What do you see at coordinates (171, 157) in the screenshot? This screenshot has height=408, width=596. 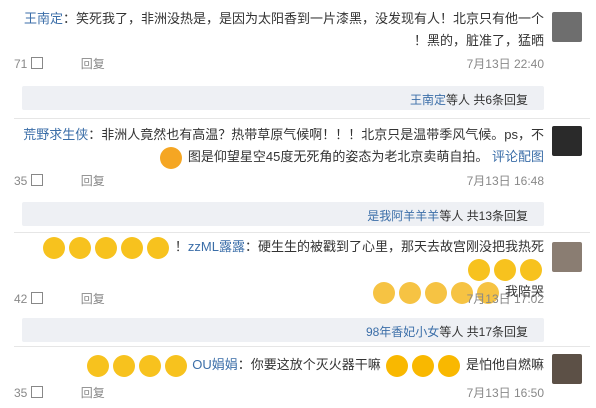 I see `sunglasses-emoji-icon` at bounding box center [171, 157].